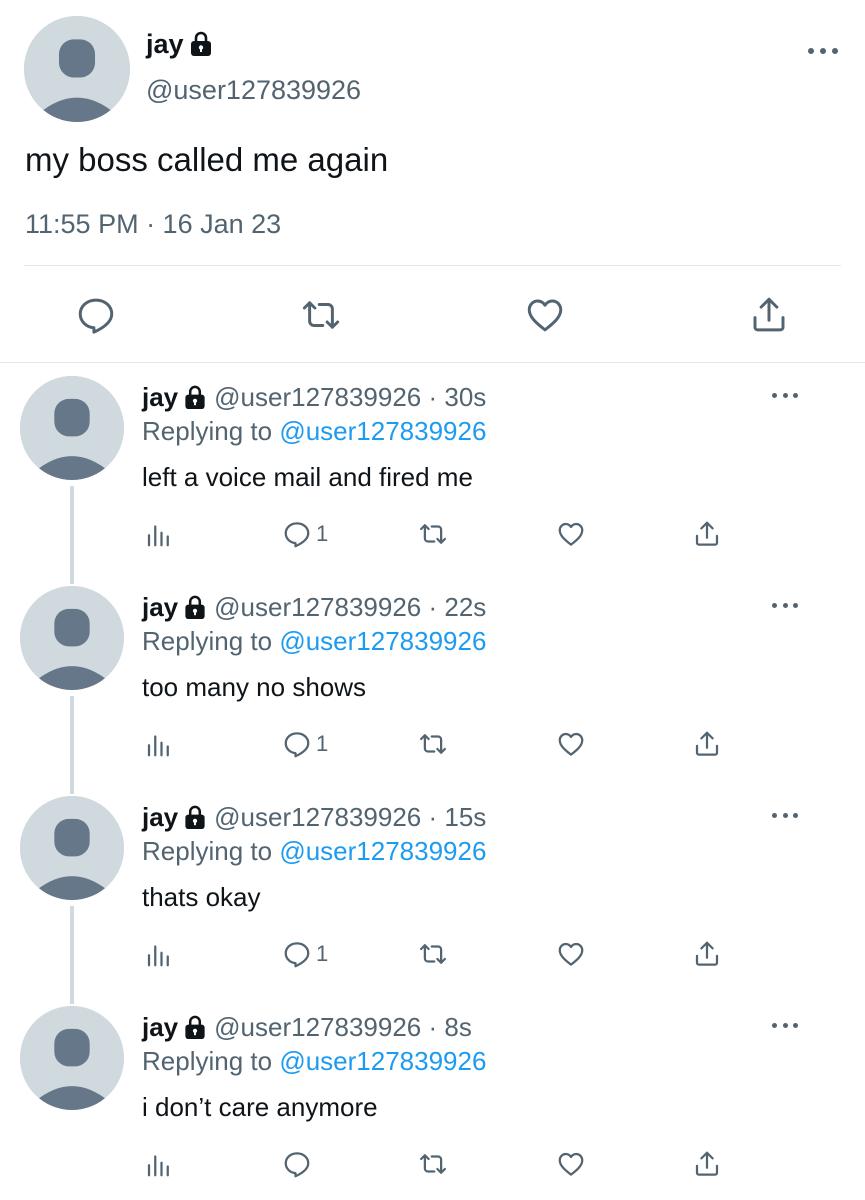 Image resolution: width=865 pixels, height=1200 pixels. What do you see at coordinates (343, 1027) in the screenshot?
I see `handle-and-time: @user127839926 · 8s` at bounding box center [343, 1027].